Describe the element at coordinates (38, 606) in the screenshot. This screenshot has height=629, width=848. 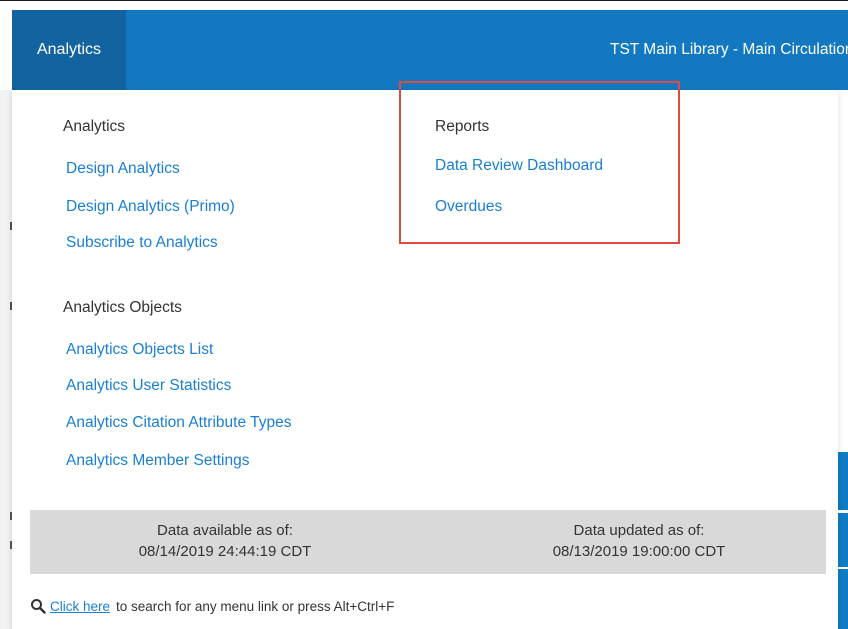
I see `search-icon` at that location.